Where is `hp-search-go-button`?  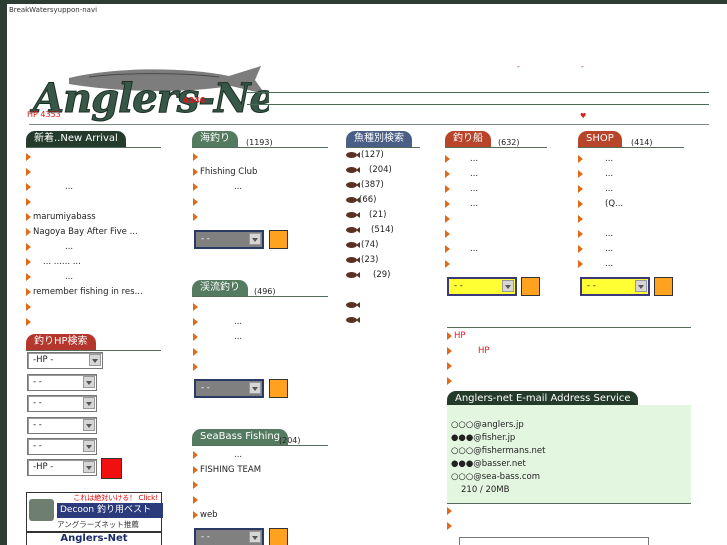 hp-search-go-button is located at coordinates (111, 468).